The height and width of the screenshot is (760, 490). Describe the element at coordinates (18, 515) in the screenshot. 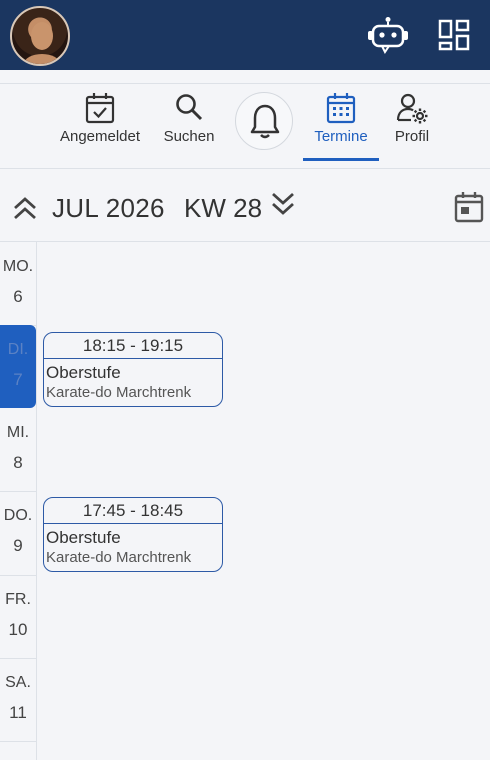

I see `day-name: DO.` at that location.